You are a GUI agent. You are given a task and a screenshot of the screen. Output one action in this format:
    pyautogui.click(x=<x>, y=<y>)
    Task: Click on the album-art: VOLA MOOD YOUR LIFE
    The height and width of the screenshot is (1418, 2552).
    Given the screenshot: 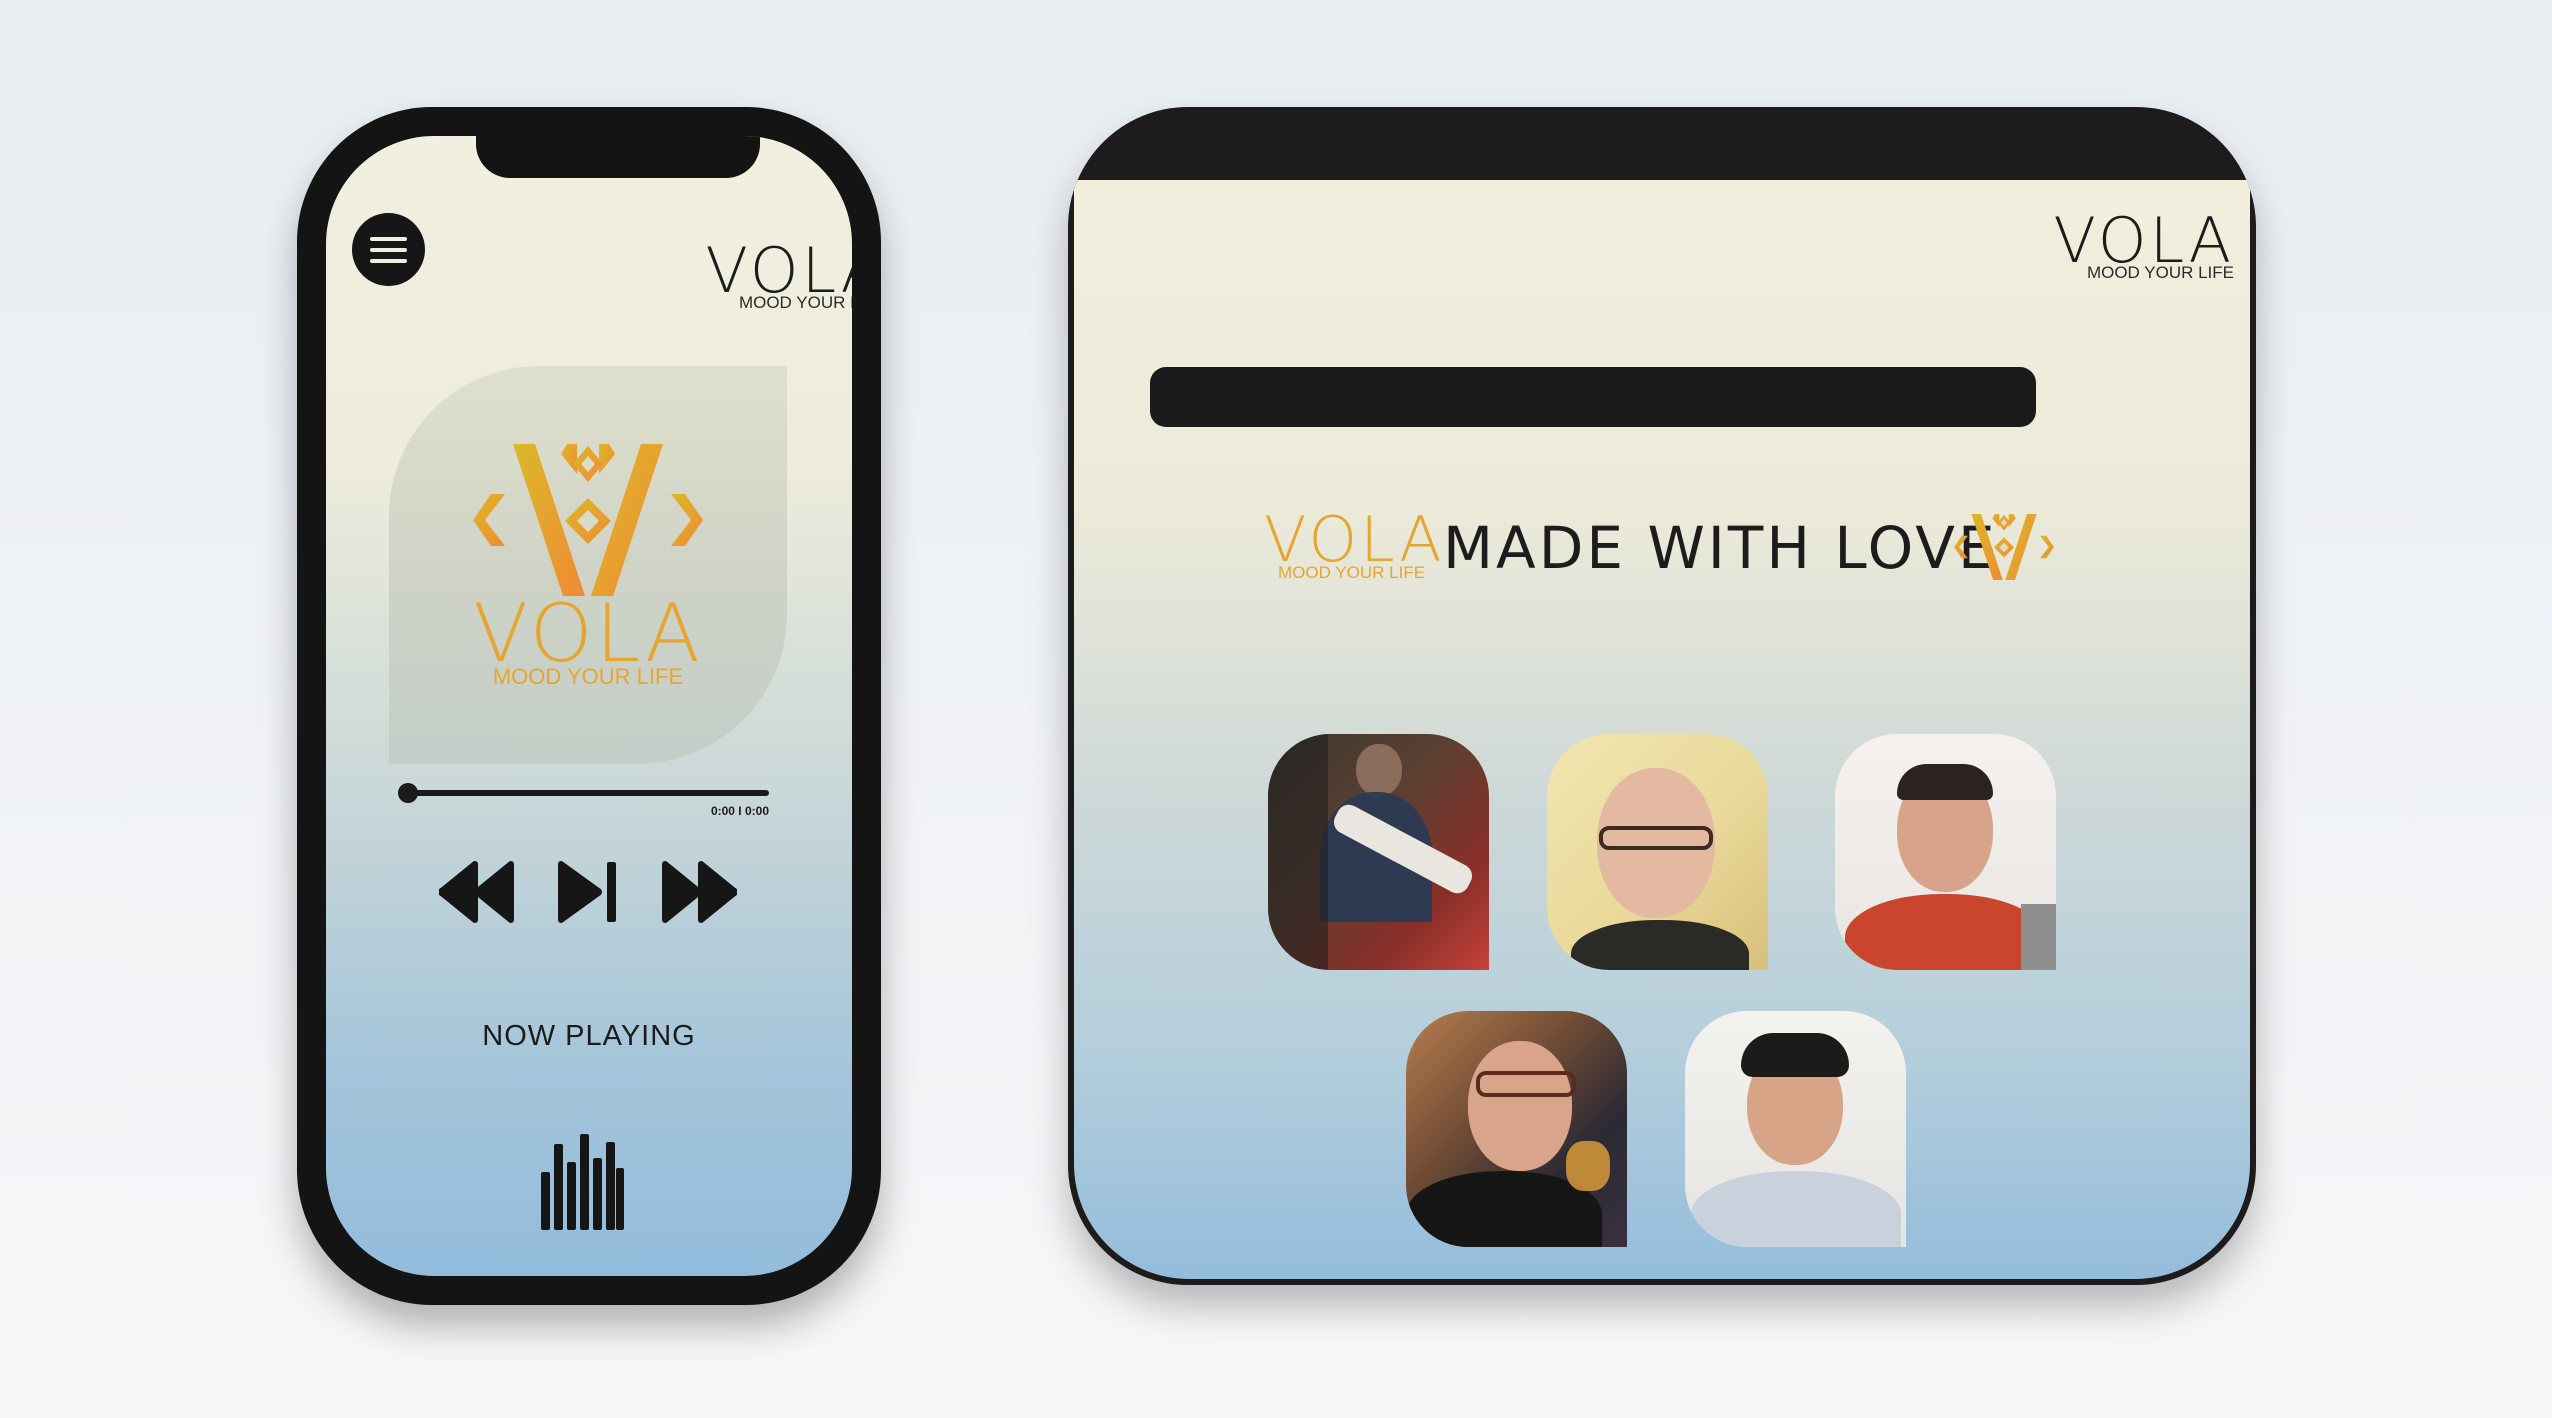 What is the action you would take?
    pyautogui.click(x=588, y=565)
    